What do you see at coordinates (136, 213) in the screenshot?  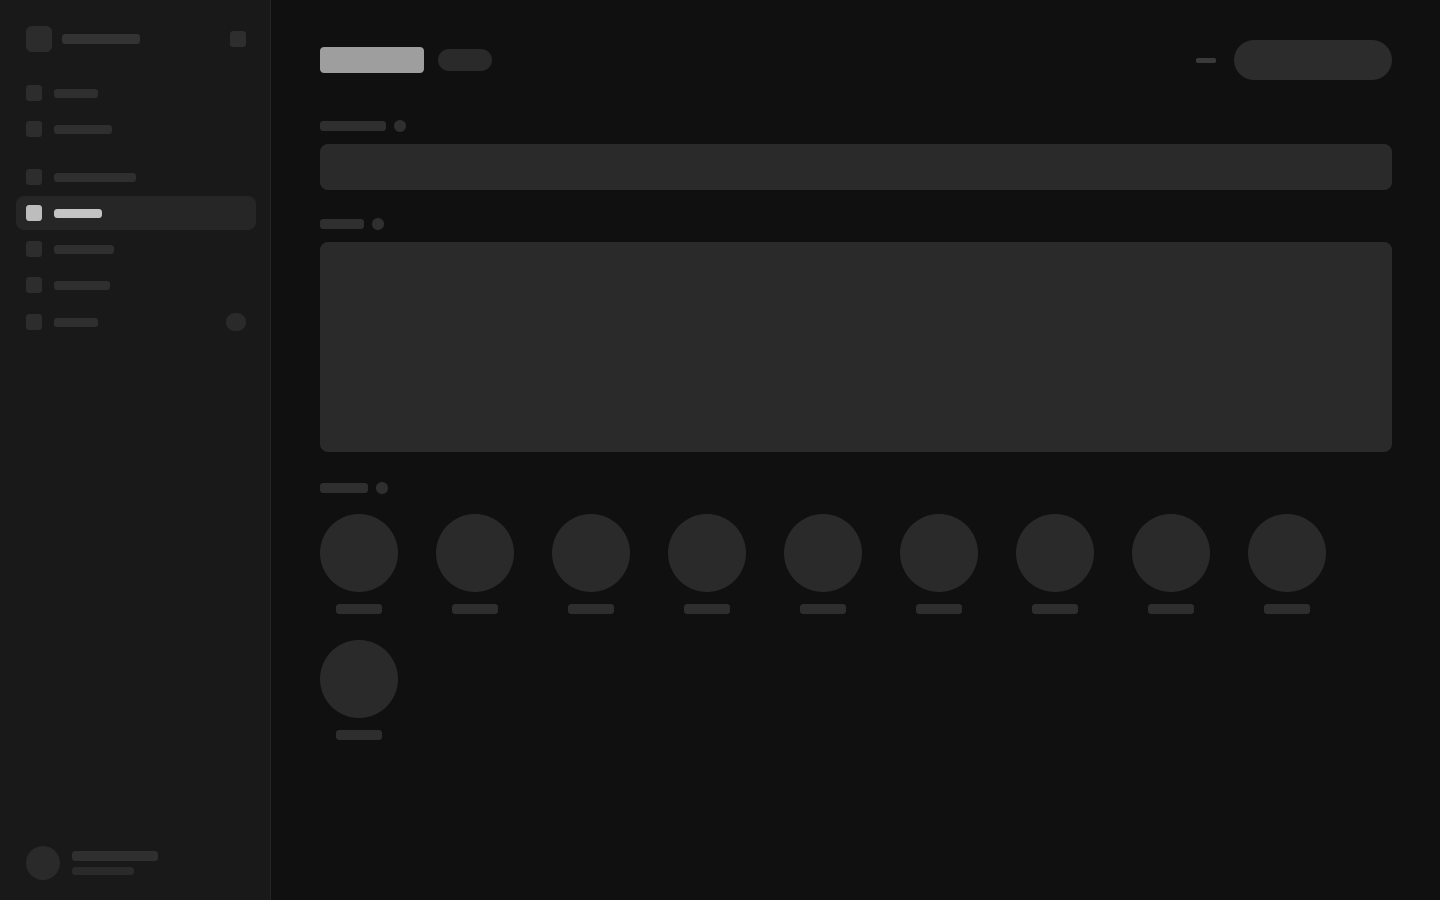 I see `sidebar-item-4-active` at bounding box center [136, 213].